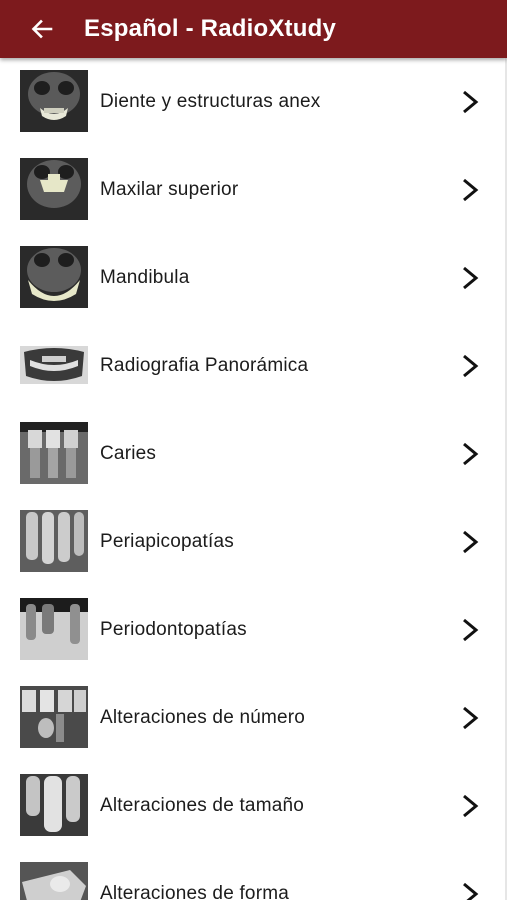  What do you see at coordinates (252, 630) in the screenshot?
I see `list-item: Periodontopatías` at bounding box center [252, 630].